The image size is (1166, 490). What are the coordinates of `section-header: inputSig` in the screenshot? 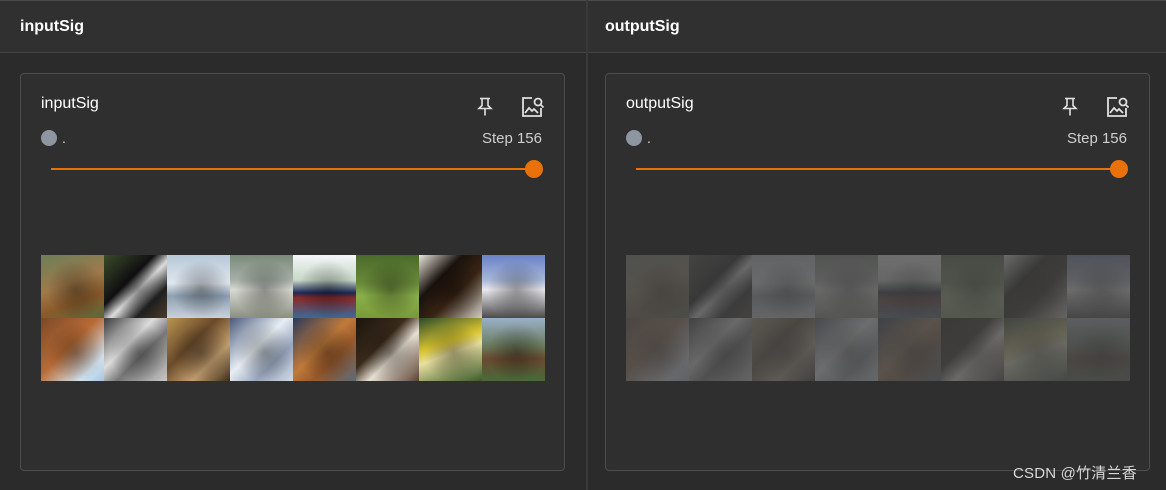 It's located at (293, 26).